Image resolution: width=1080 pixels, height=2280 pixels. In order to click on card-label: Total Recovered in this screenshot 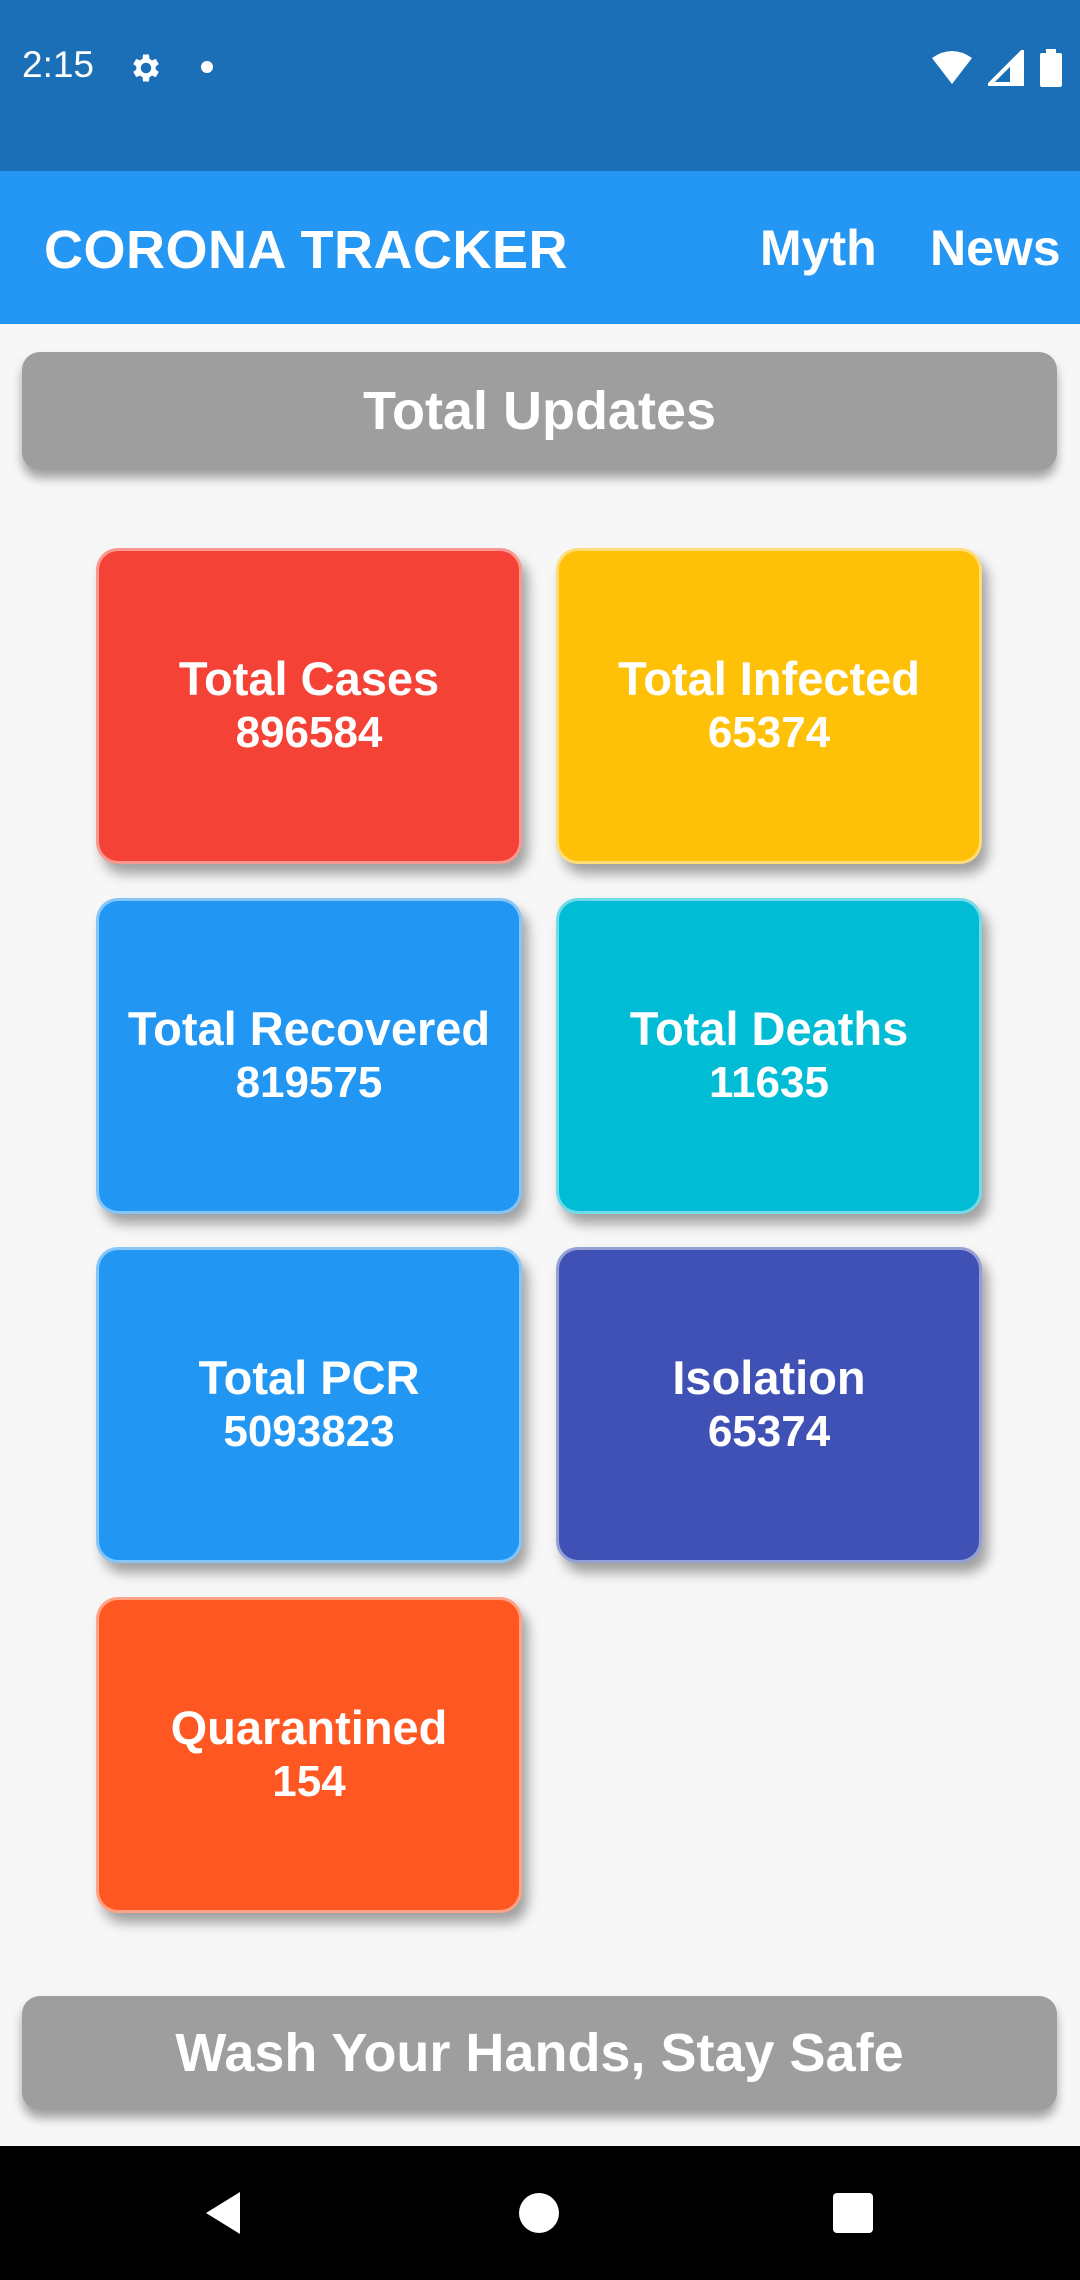, I will do `click(309, 1028)`.